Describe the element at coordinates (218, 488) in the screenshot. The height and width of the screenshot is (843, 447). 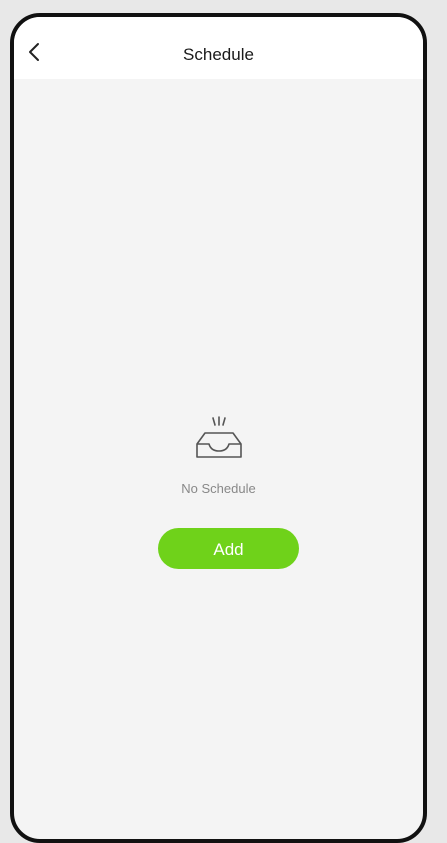
I see `empty-state-message: No Schedule` at that location.